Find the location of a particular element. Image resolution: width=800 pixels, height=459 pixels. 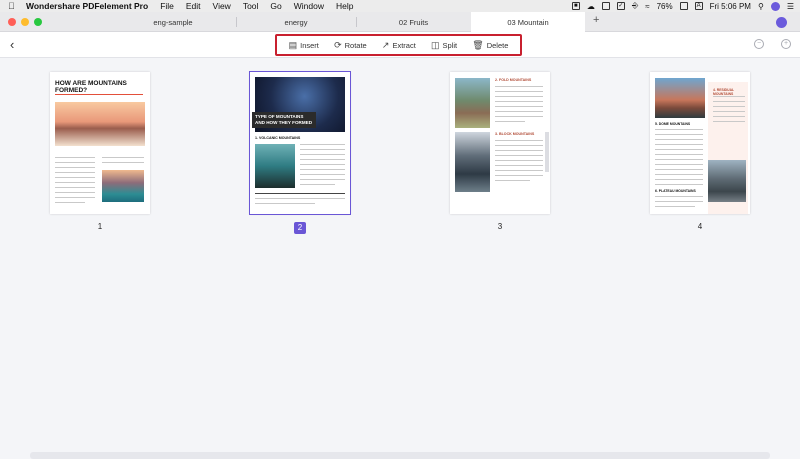

split-icon: ◫ is located at coordinates (435, 44).